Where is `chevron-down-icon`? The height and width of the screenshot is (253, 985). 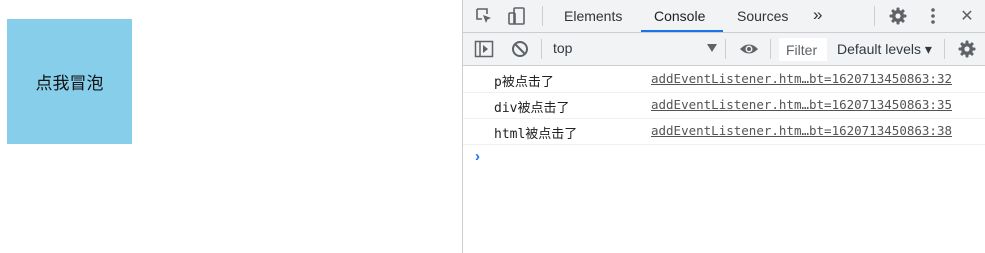 chevron-down-icon is located at coordinates (712, 48).